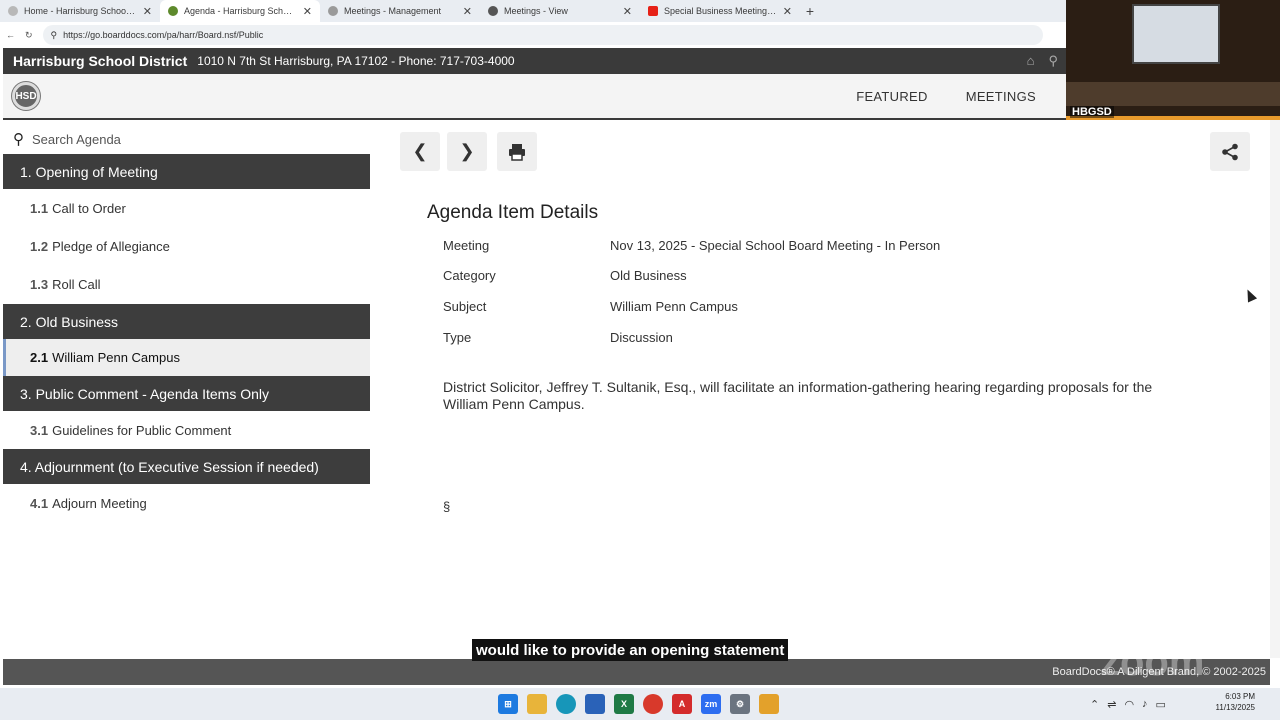 The width and height of the screenshot is (1280, 720). I want to click on back-icon: ←, so click(10, 35).